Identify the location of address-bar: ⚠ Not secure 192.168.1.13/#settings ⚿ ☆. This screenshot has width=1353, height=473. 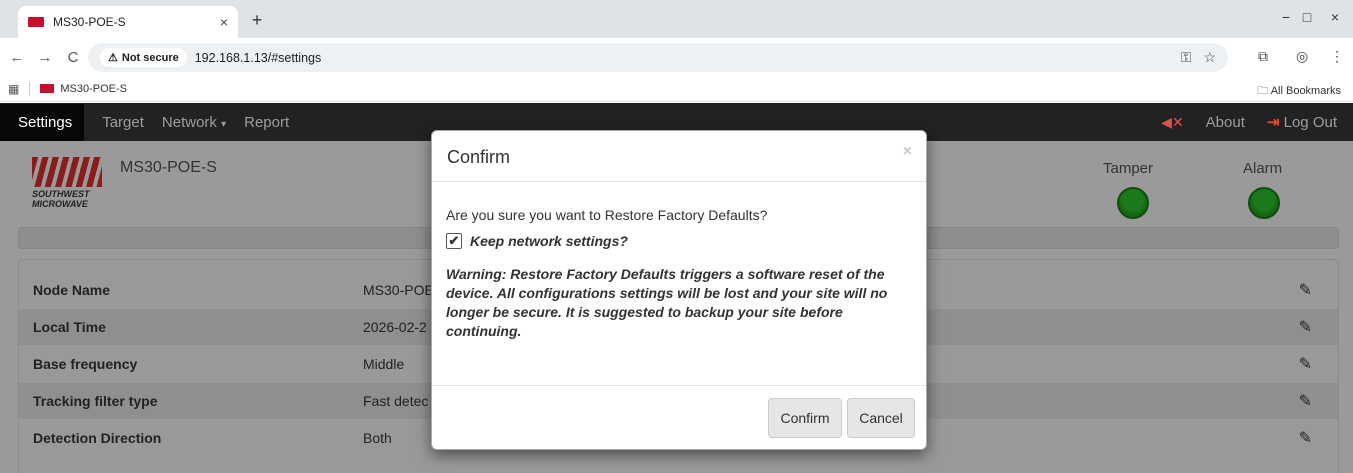
(658, 57).